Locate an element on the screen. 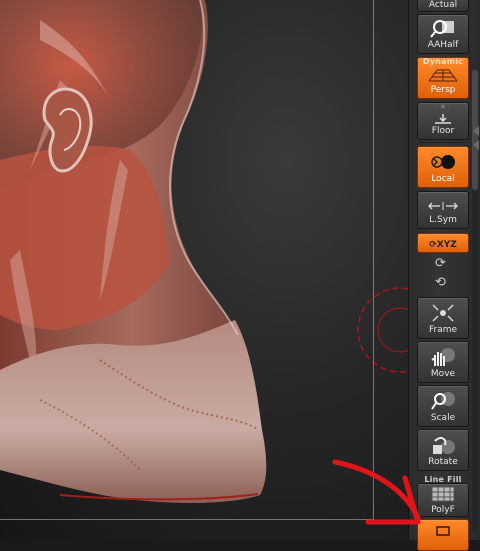 This screenshot has width=480, height=551. frame-label: Frame is located at coordinates (443, 330).